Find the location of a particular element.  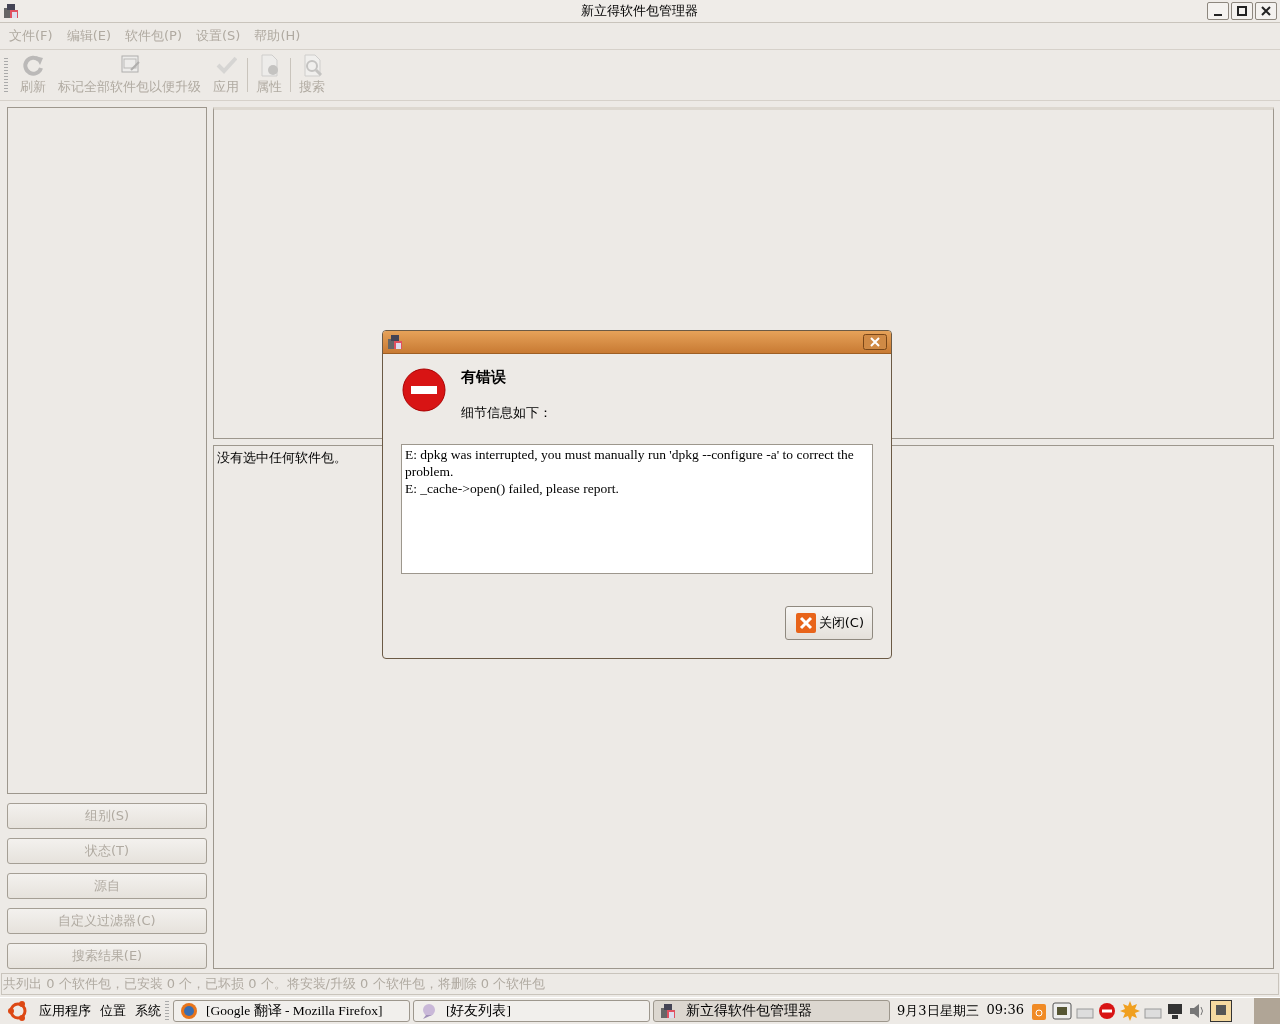

refresh-icon is located at coordinates (33, 66).